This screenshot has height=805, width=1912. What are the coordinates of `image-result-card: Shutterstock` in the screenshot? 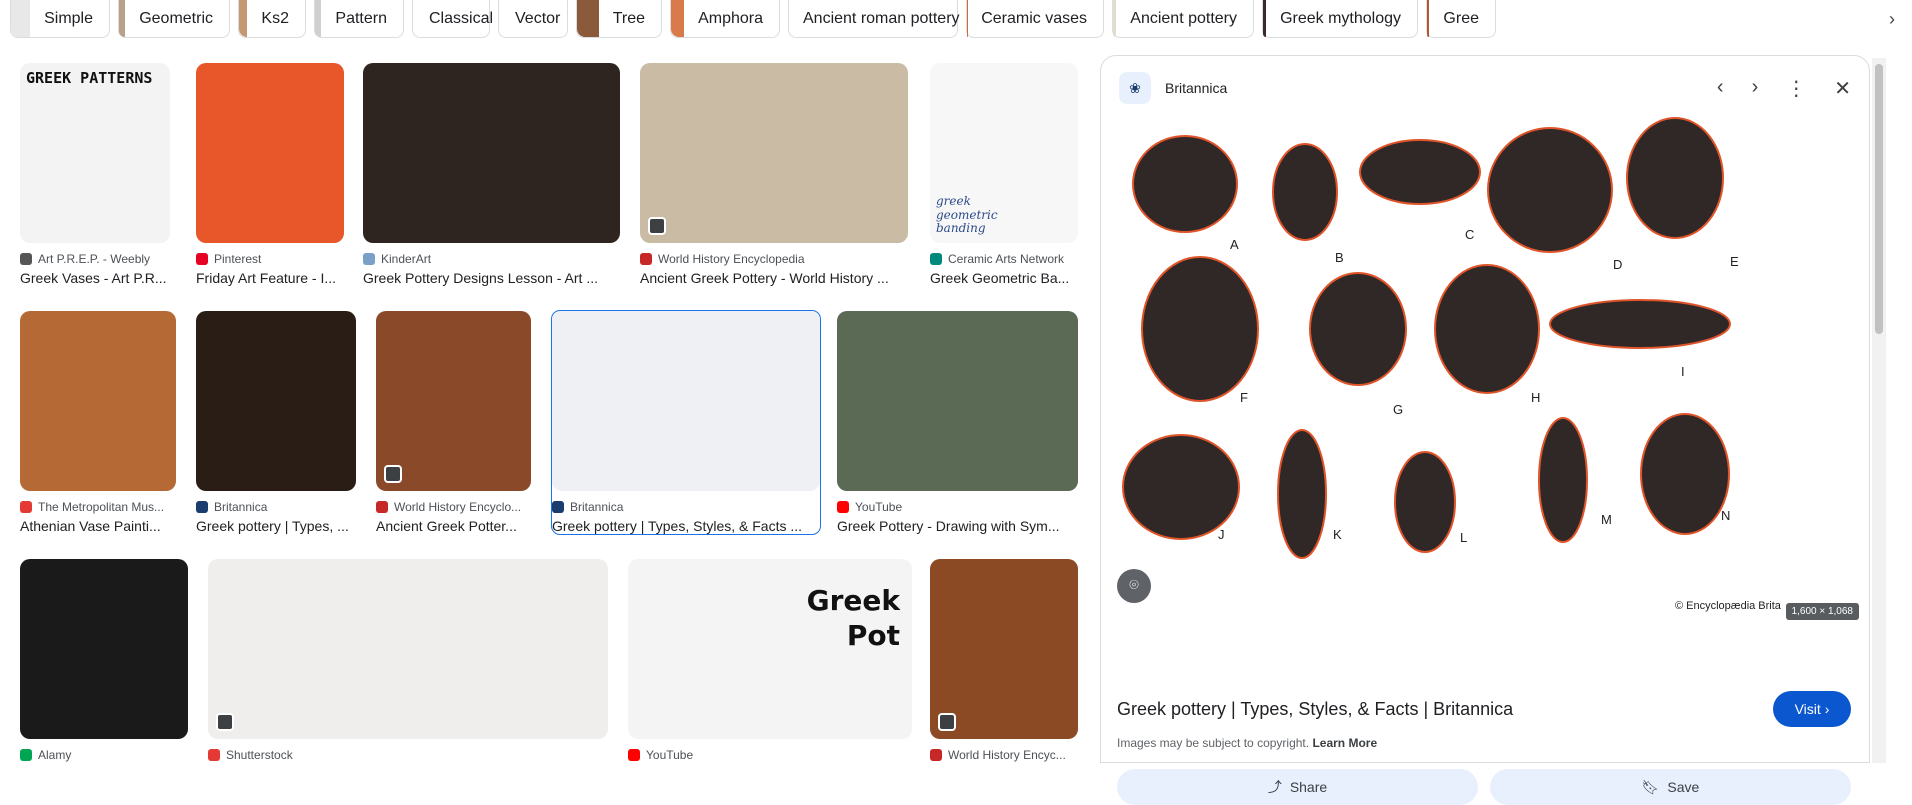 It's located at (408, 660).